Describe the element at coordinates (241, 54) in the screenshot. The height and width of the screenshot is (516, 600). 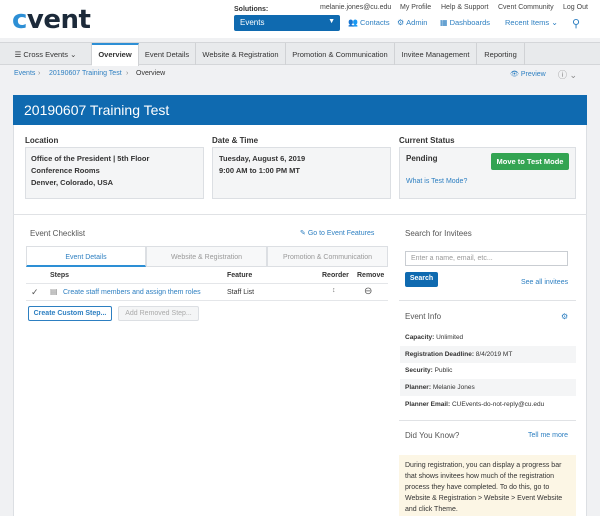
I see `tab-website-registration: Website & Registration` at that location.